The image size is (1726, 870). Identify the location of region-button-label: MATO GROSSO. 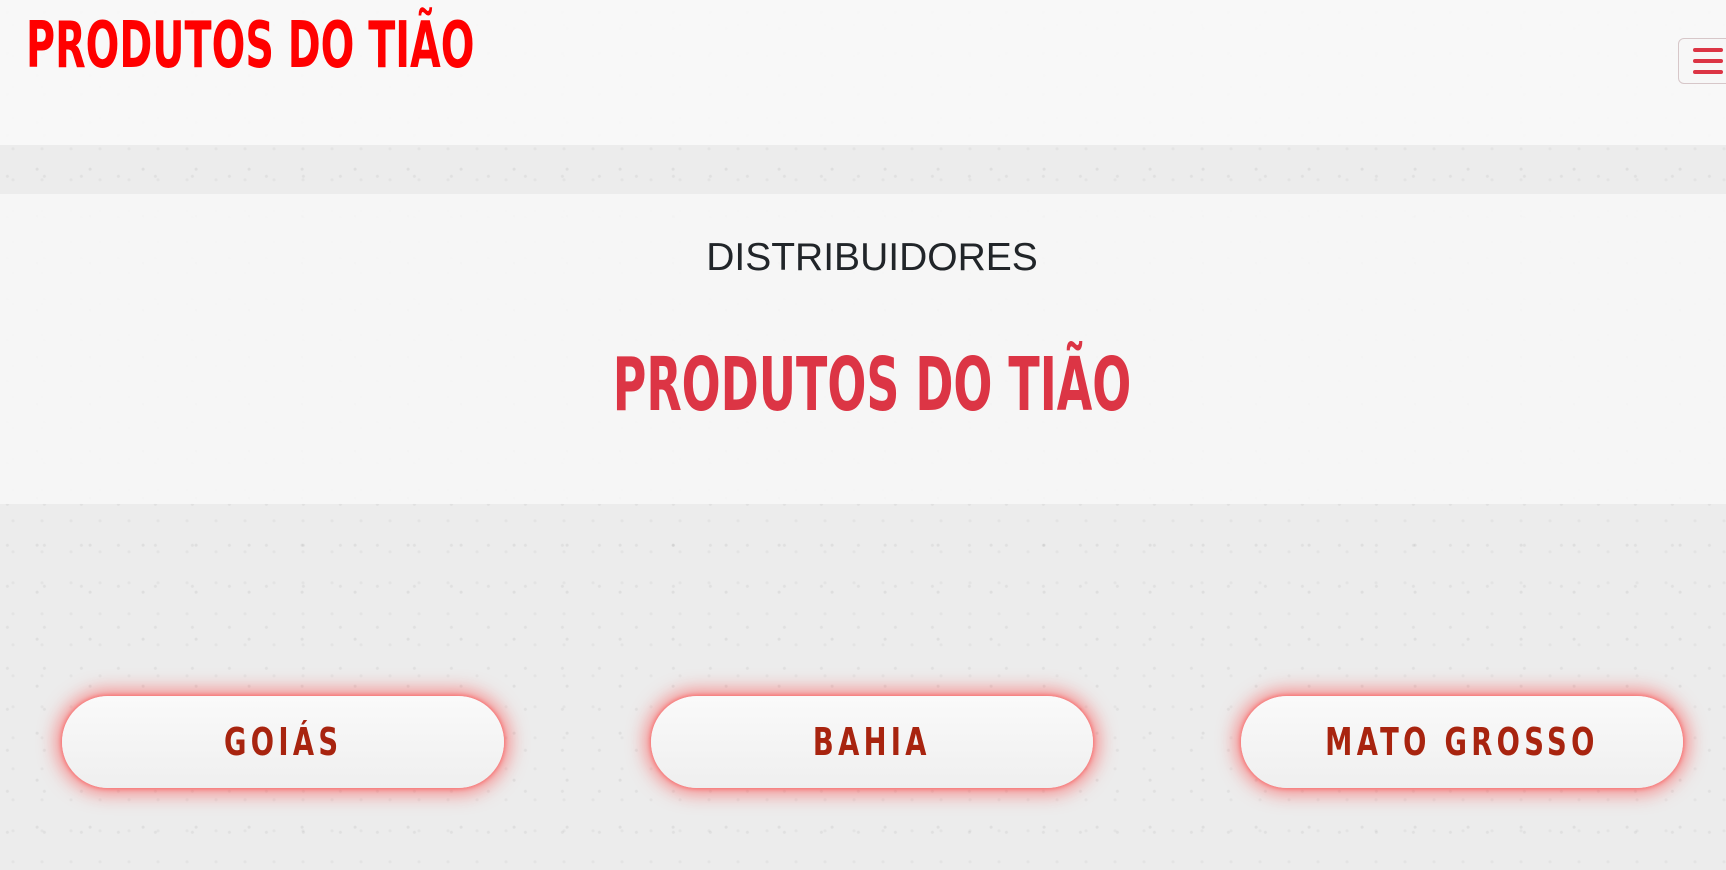
(1462, 742).